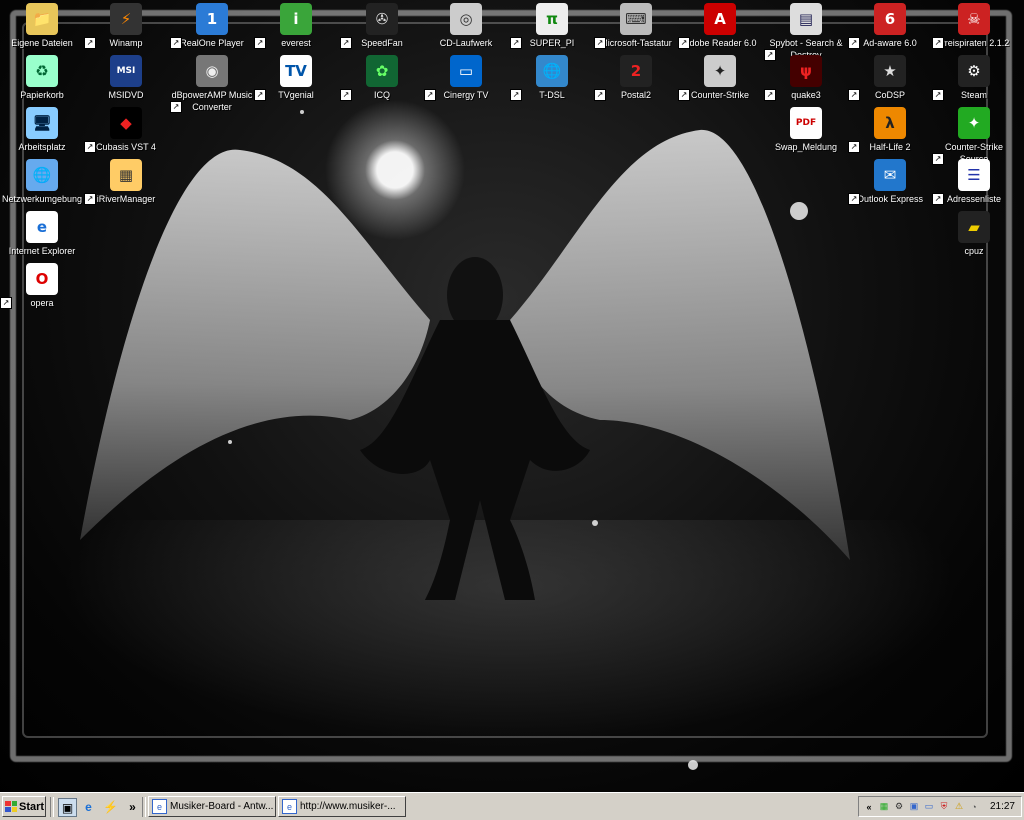  I want to click on desktop-icon: 📁 Eigene Dateien, so click(42, 26).